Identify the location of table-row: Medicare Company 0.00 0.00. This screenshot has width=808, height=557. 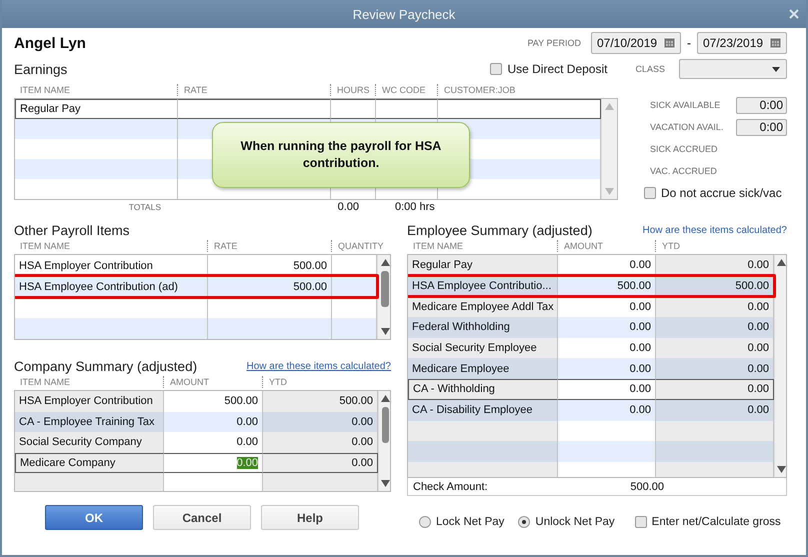
(196, 463).